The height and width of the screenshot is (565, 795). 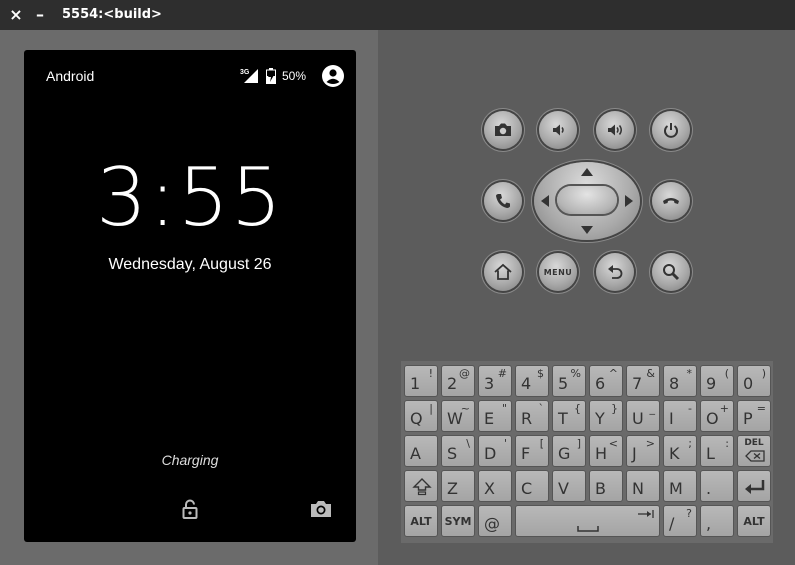 I want to click on lockscreen-clock: 3:55, so click(x=190, y=197).